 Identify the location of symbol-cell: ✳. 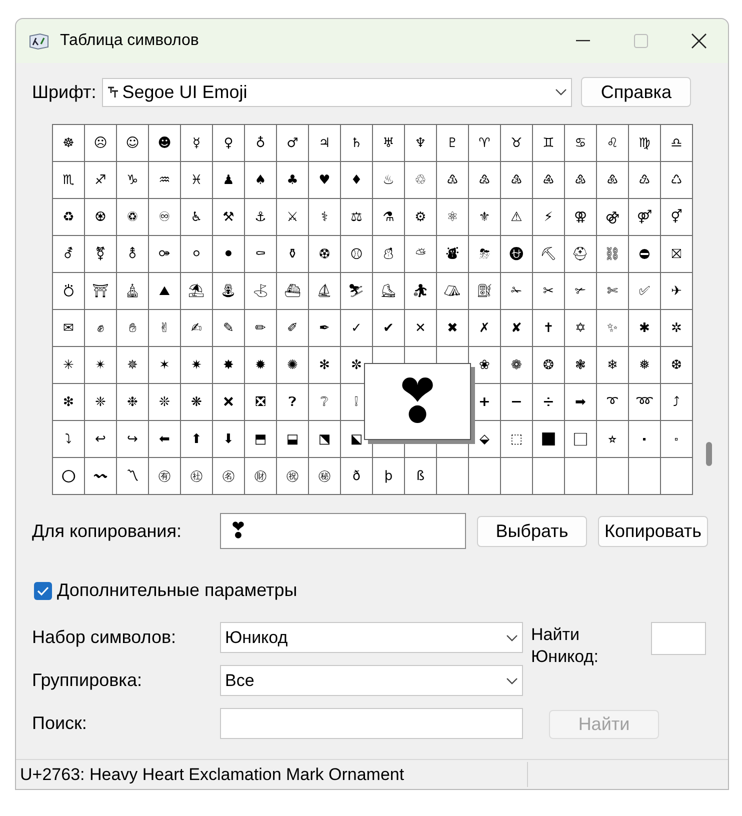
(69, 365).